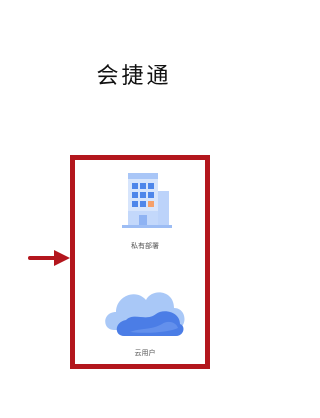  What do you see at coordinates (134, 76) in the screenshot?
I see `app-title: 会捷通` at bounding box center [134, 76].